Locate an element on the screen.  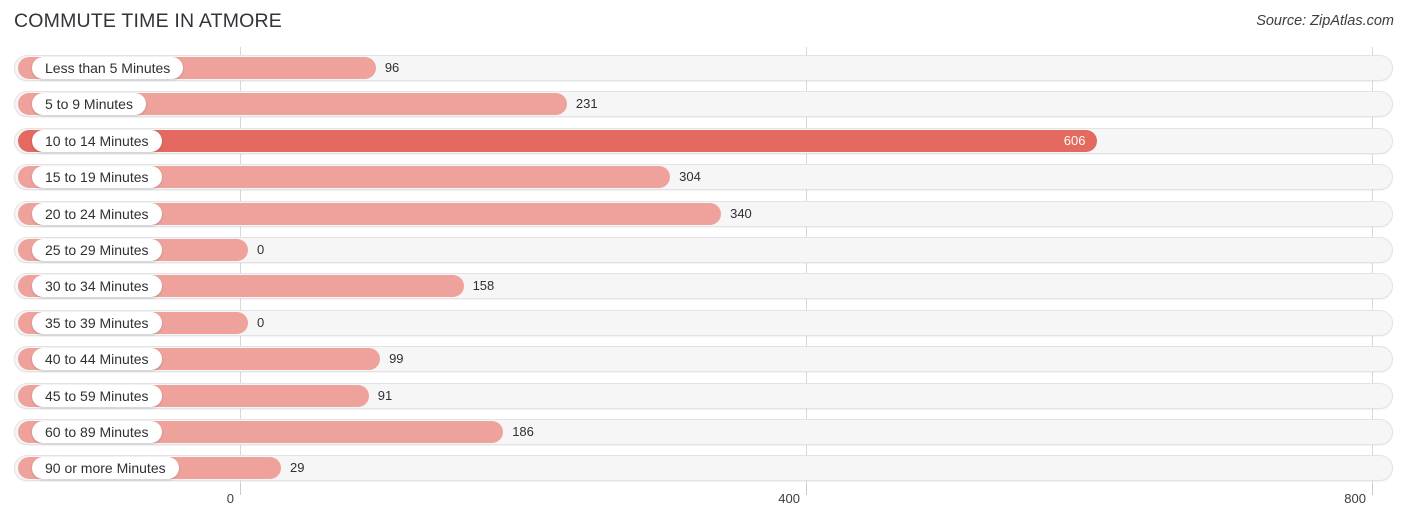
chart-row: 304 15 to 19 Minutes is located at coordinates (703, 177).